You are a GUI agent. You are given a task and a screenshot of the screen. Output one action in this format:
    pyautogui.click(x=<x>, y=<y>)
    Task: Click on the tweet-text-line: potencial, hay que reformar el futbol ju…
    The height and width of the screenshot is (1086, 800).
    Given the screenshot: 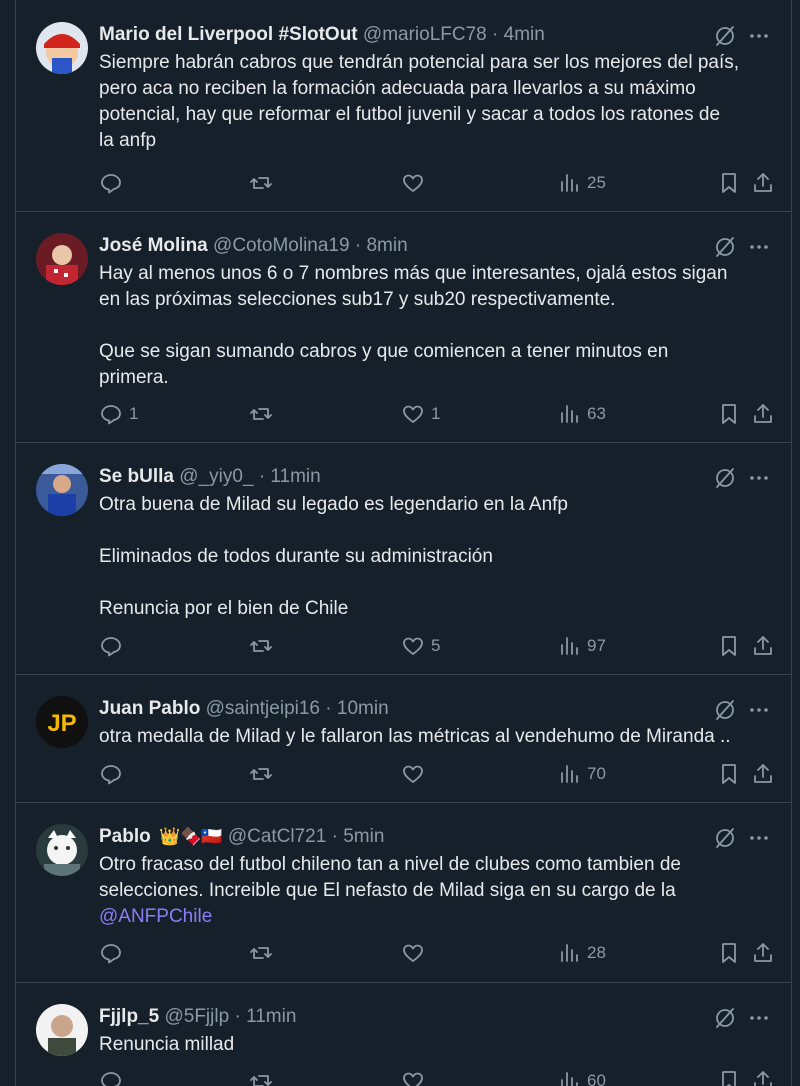 What is the action you would take?
    pyautogui.click(x=410, y=114)
    